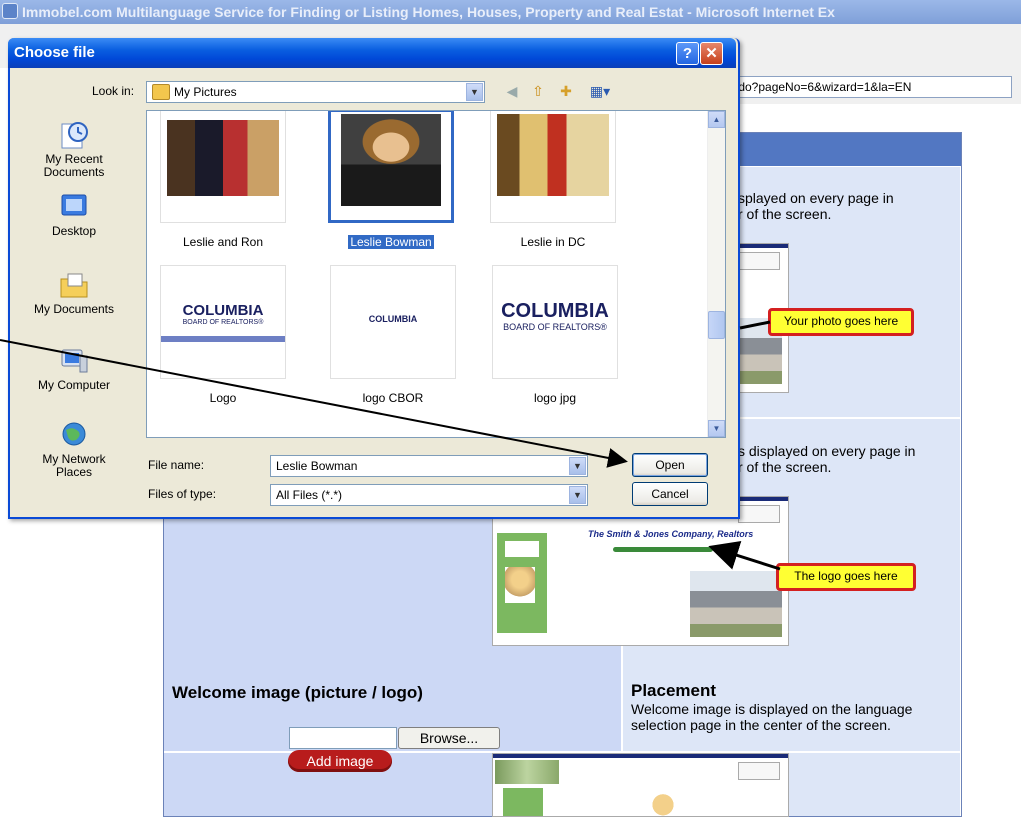 This screenshot has width=1021, height=817. I want to click on file-type-dropdown: All Files (*.*) ▼, so click(429, 495).